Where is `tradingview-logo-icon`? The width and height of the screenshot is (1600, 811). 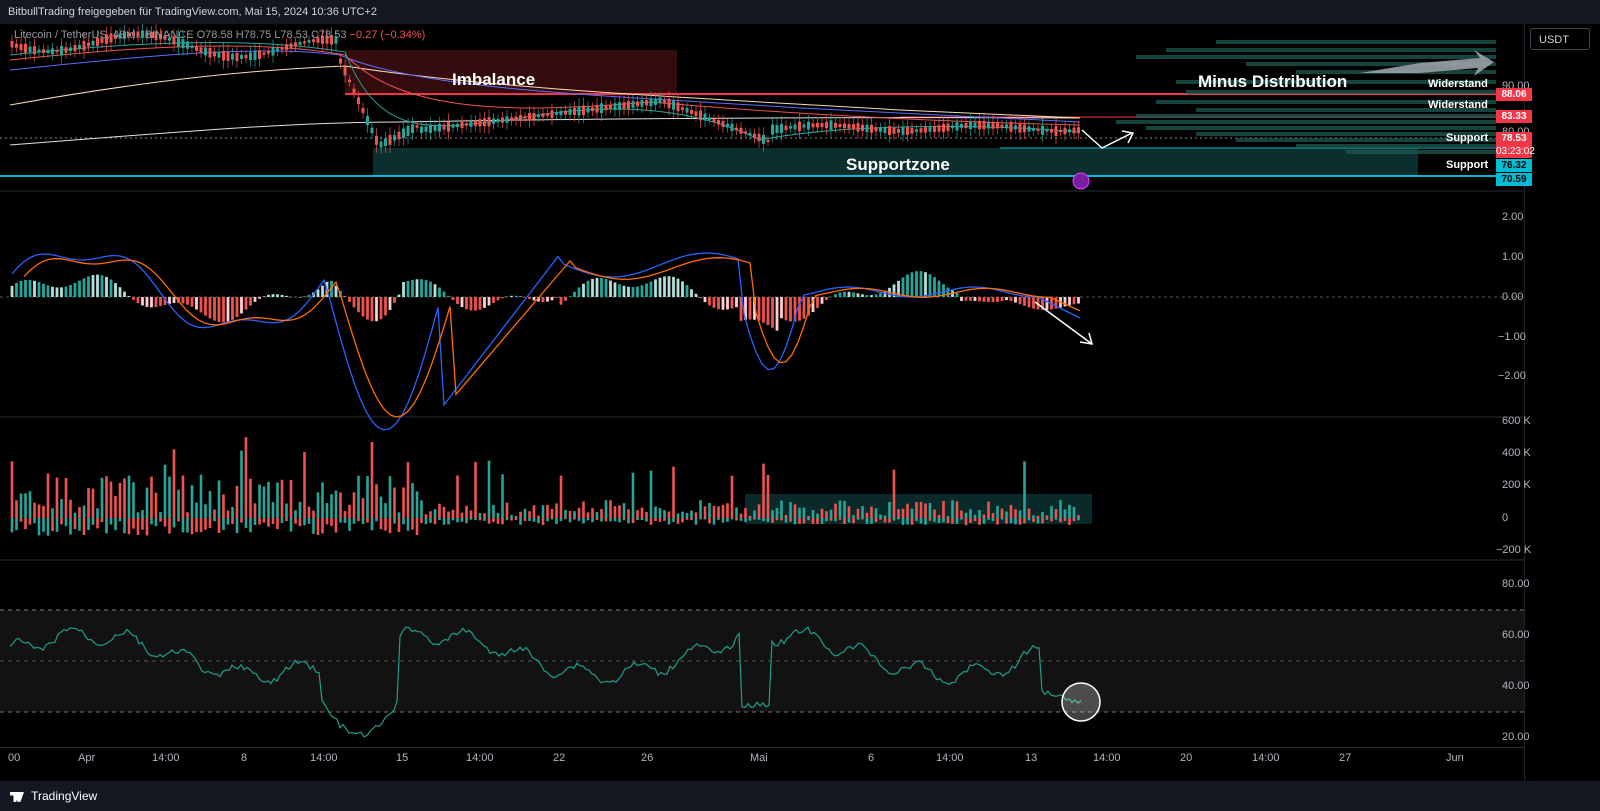 tradingview-logo-icon is located at coordinates (17, 796).